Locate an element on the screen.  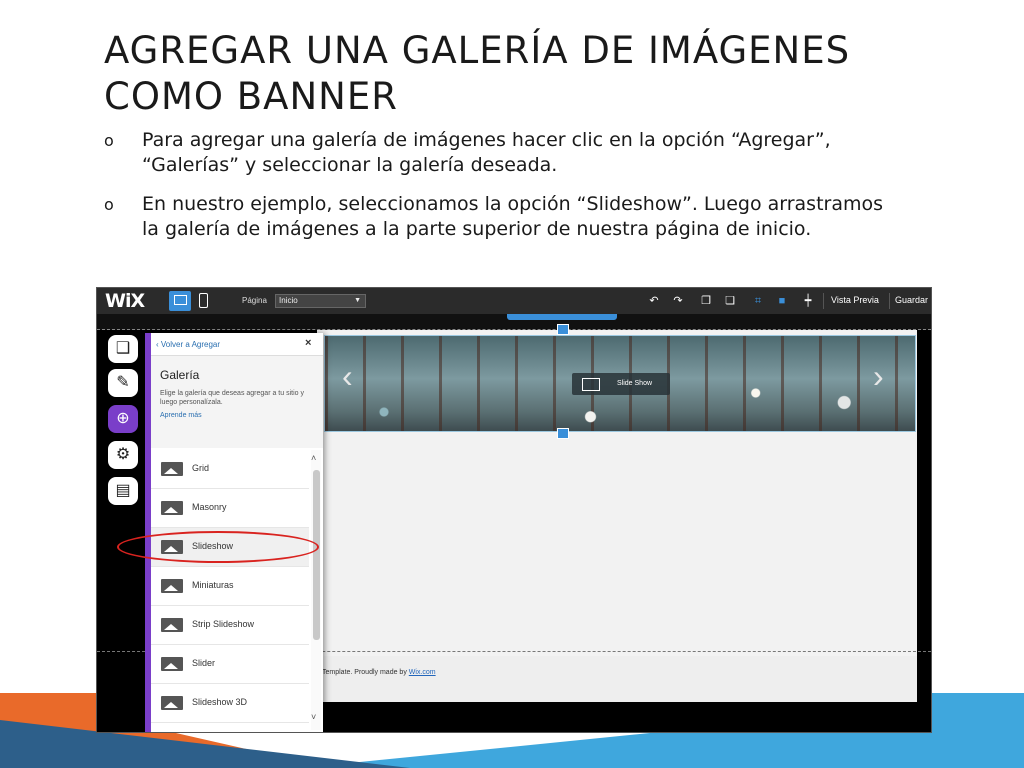
store-button: ▤ is located at coordinates (123, 491).